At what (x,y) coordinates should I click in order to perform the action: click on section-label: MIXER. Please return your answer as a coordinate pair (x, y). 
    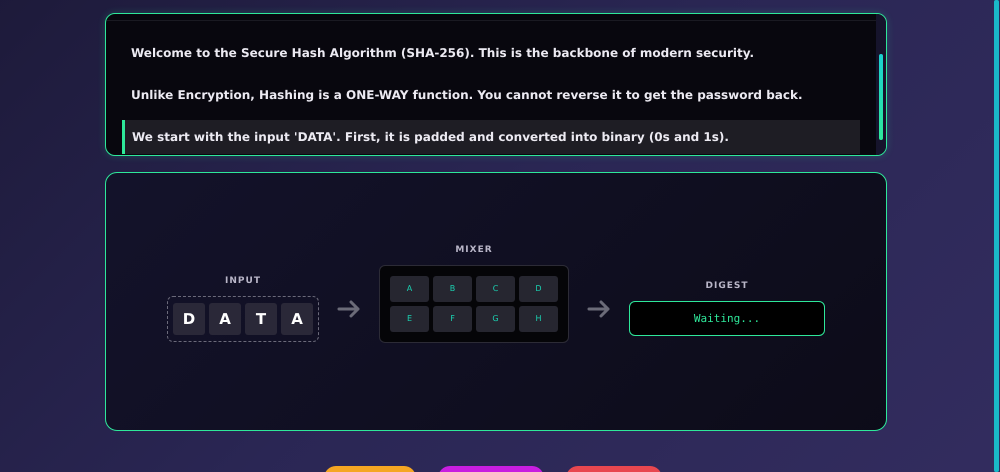
    Looking at the image, I should click on (474, 249).